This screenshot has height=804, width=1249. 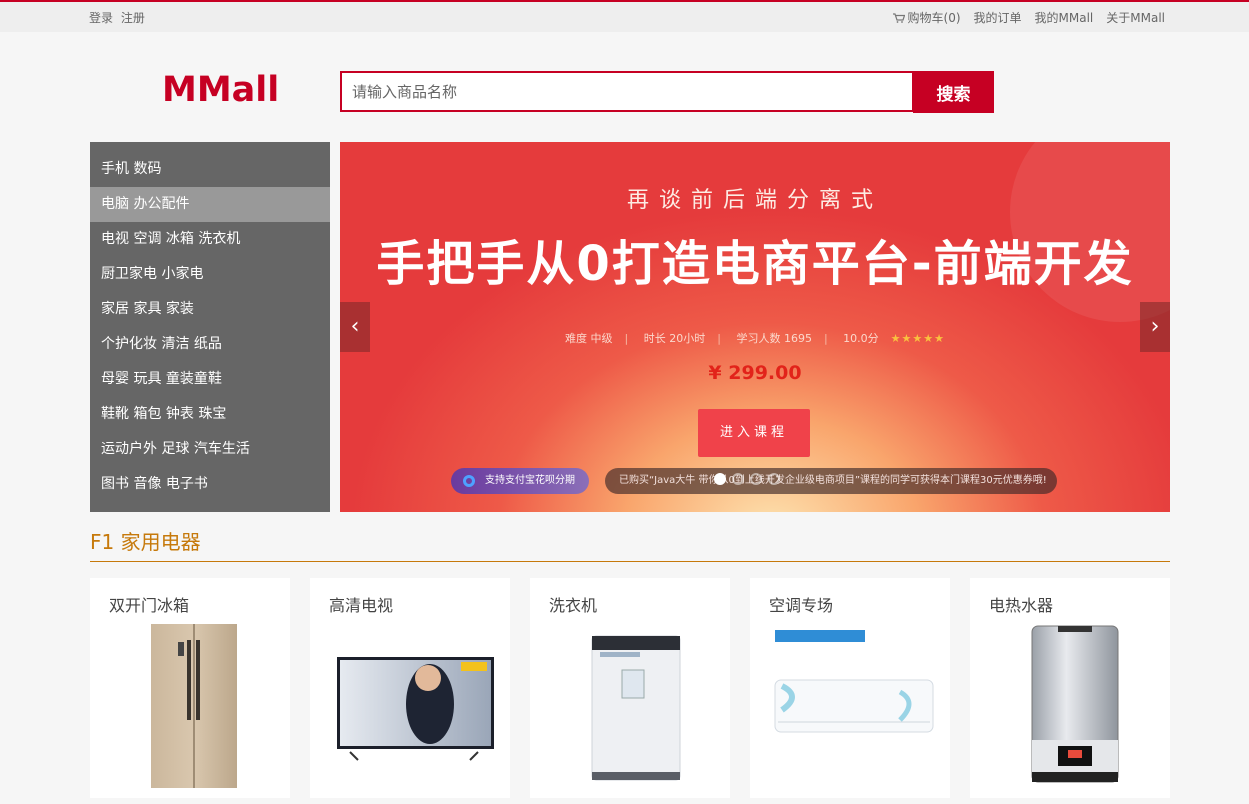 What do you see at coordinates (415, 709) in the screenshot?
I see `tv-image` at bounding box center [415, 709].